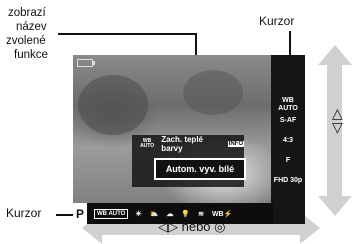 This screenshot has height=244, width=355. Describe the element at coordinates (27, 13) in the screenshot. I see `callout-line: zobrazí` at that location.